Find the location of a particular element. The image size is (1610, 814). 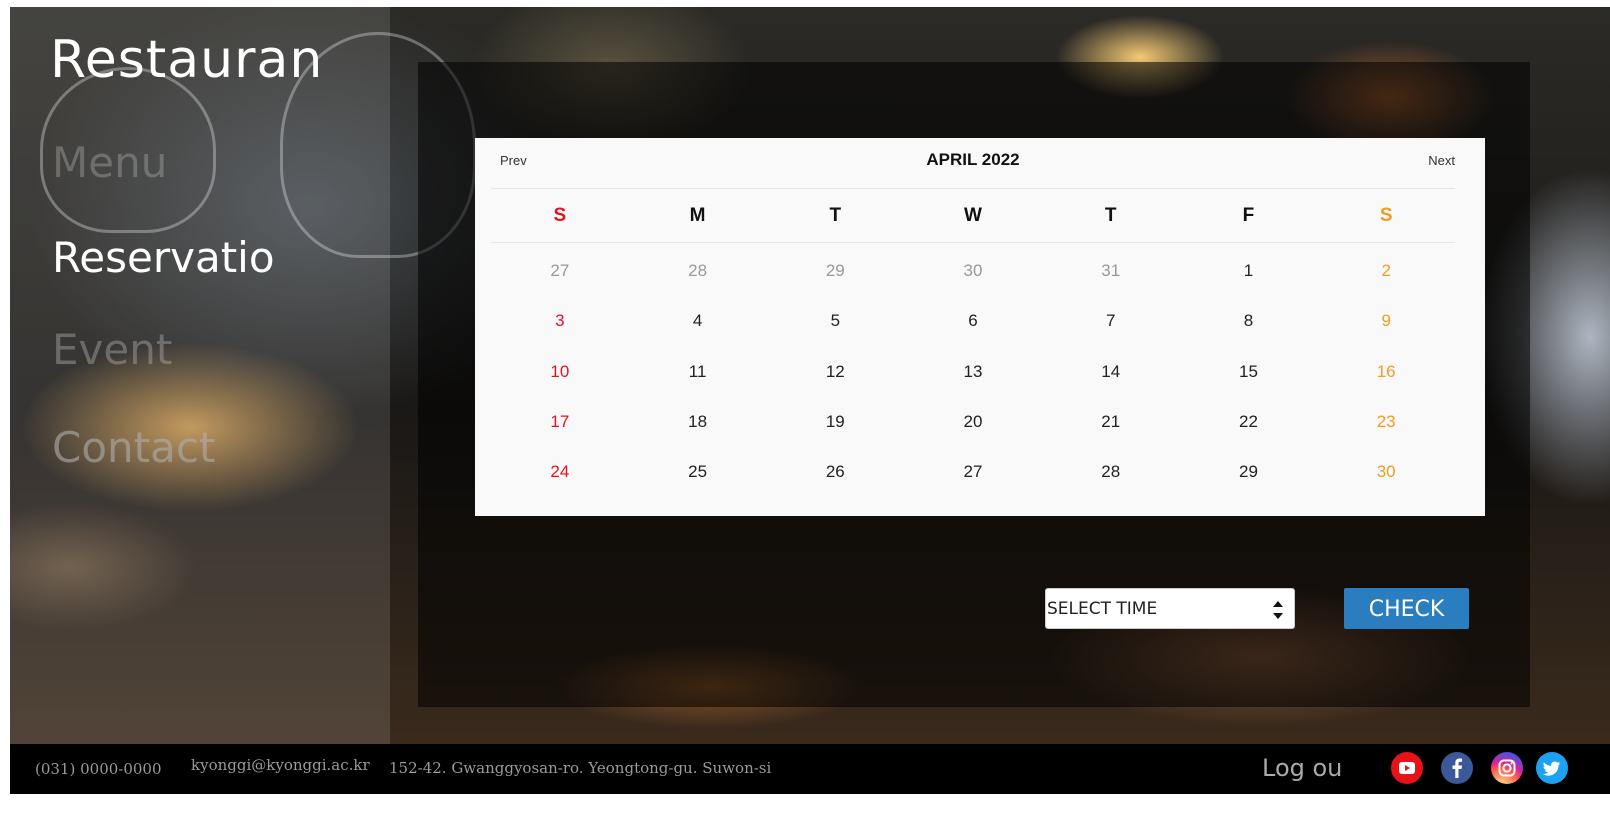

calendar-day: 22 is located at coordinates (1249, 422).